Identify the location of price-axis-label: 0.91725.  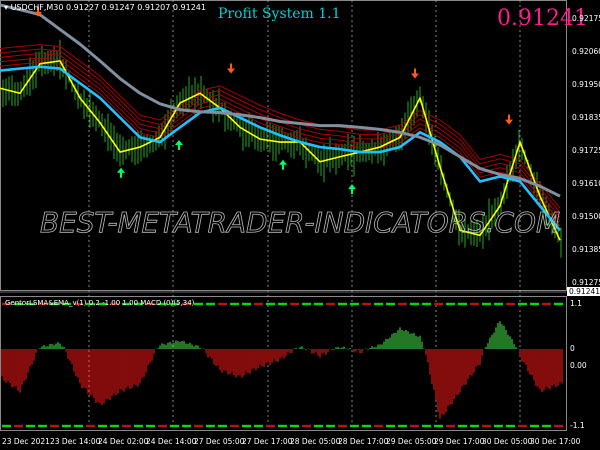
(586, 150).